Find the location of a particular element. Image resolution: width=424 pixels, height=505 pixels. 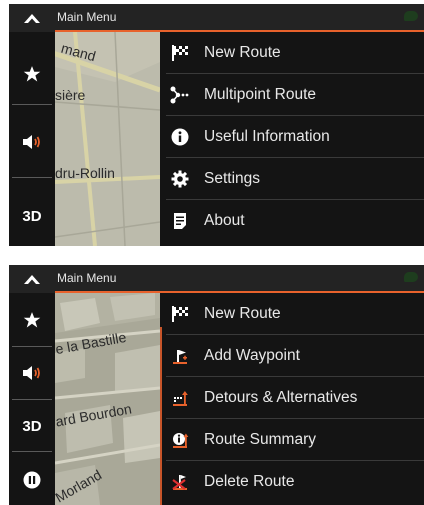

menu-item-label: Delete Route is located at coordinates (249, 481).